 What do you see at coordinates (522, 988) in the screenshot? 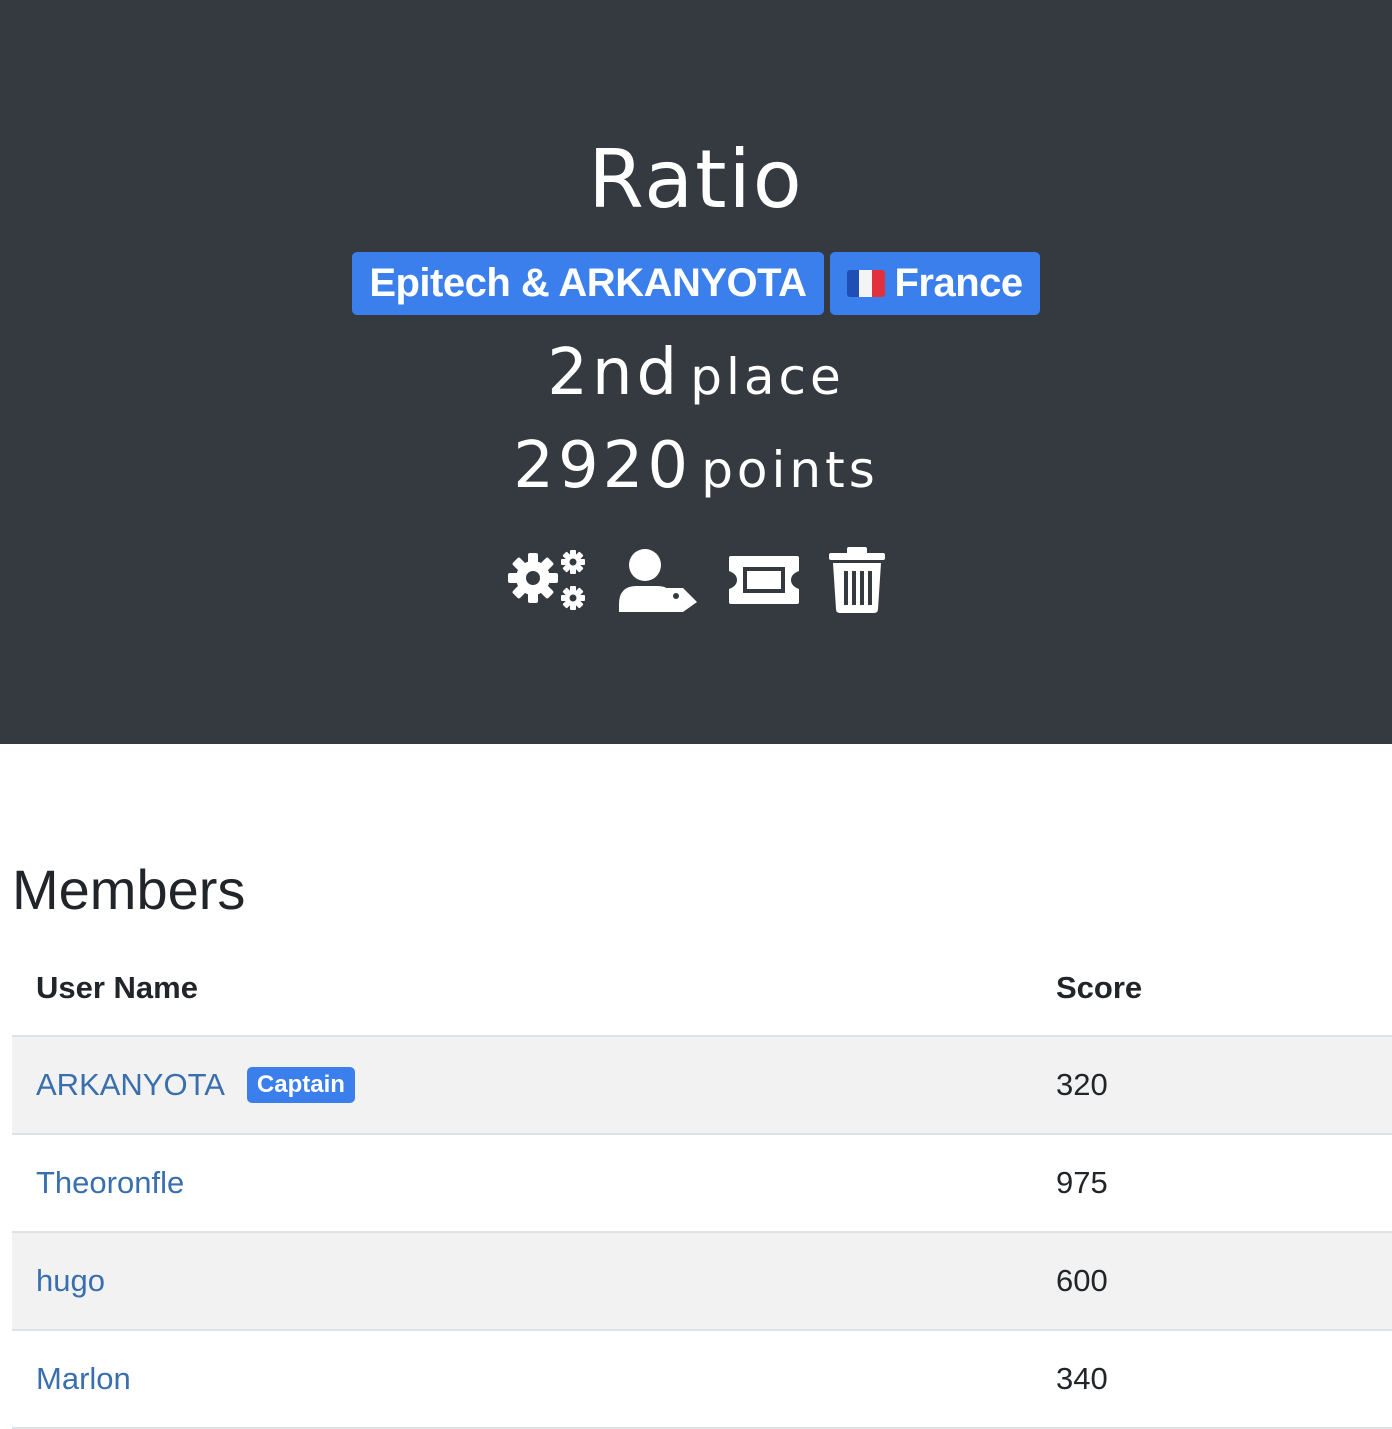
I see `column-header-username: User Name` at bounding box center [522, 988].